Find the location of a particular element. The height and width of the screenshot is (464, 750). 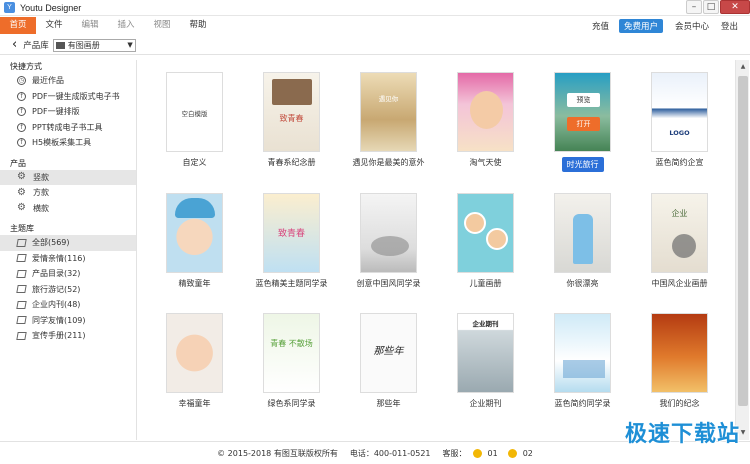

template-thumbnail: 遇见你 is located at coordinates (388, 112).